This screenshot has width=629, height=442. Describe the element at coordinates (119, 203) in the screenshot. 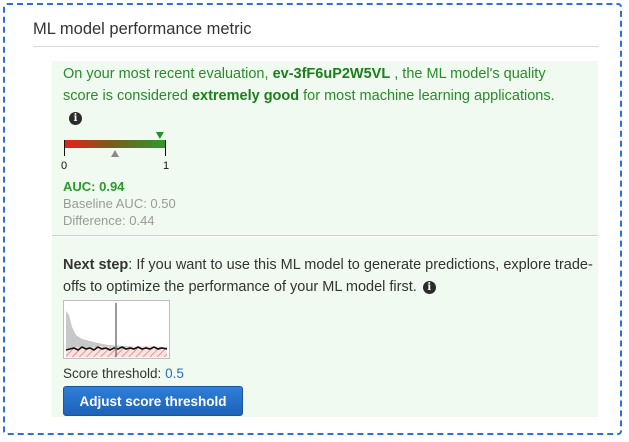

I see `baseline-auc: Baseline AUC: 0.50` at that location.